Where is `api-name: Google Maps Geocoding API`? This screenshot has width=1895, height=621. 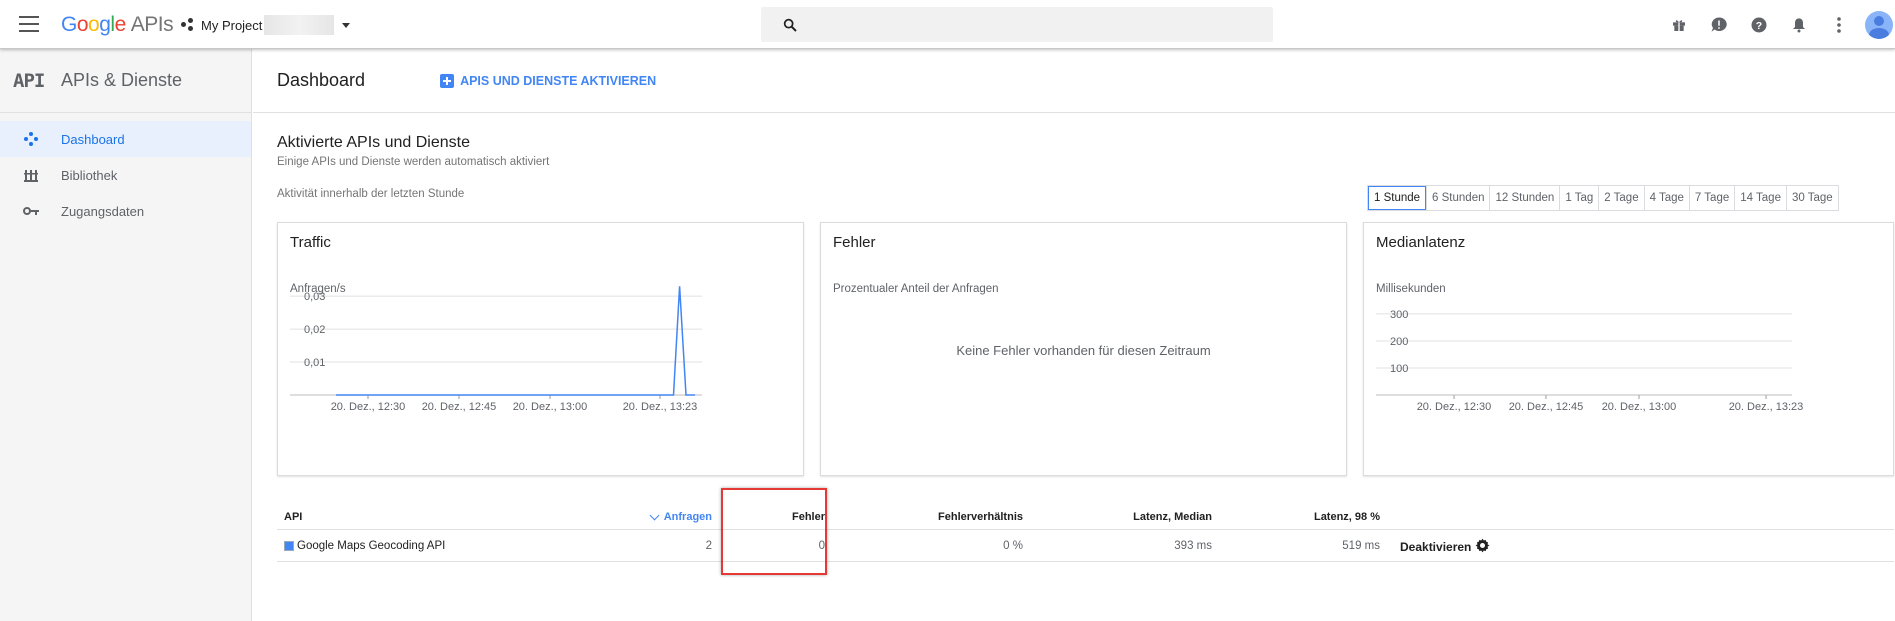 api-name: Google Maps Geocoding API is located at coordinates (371, 546).